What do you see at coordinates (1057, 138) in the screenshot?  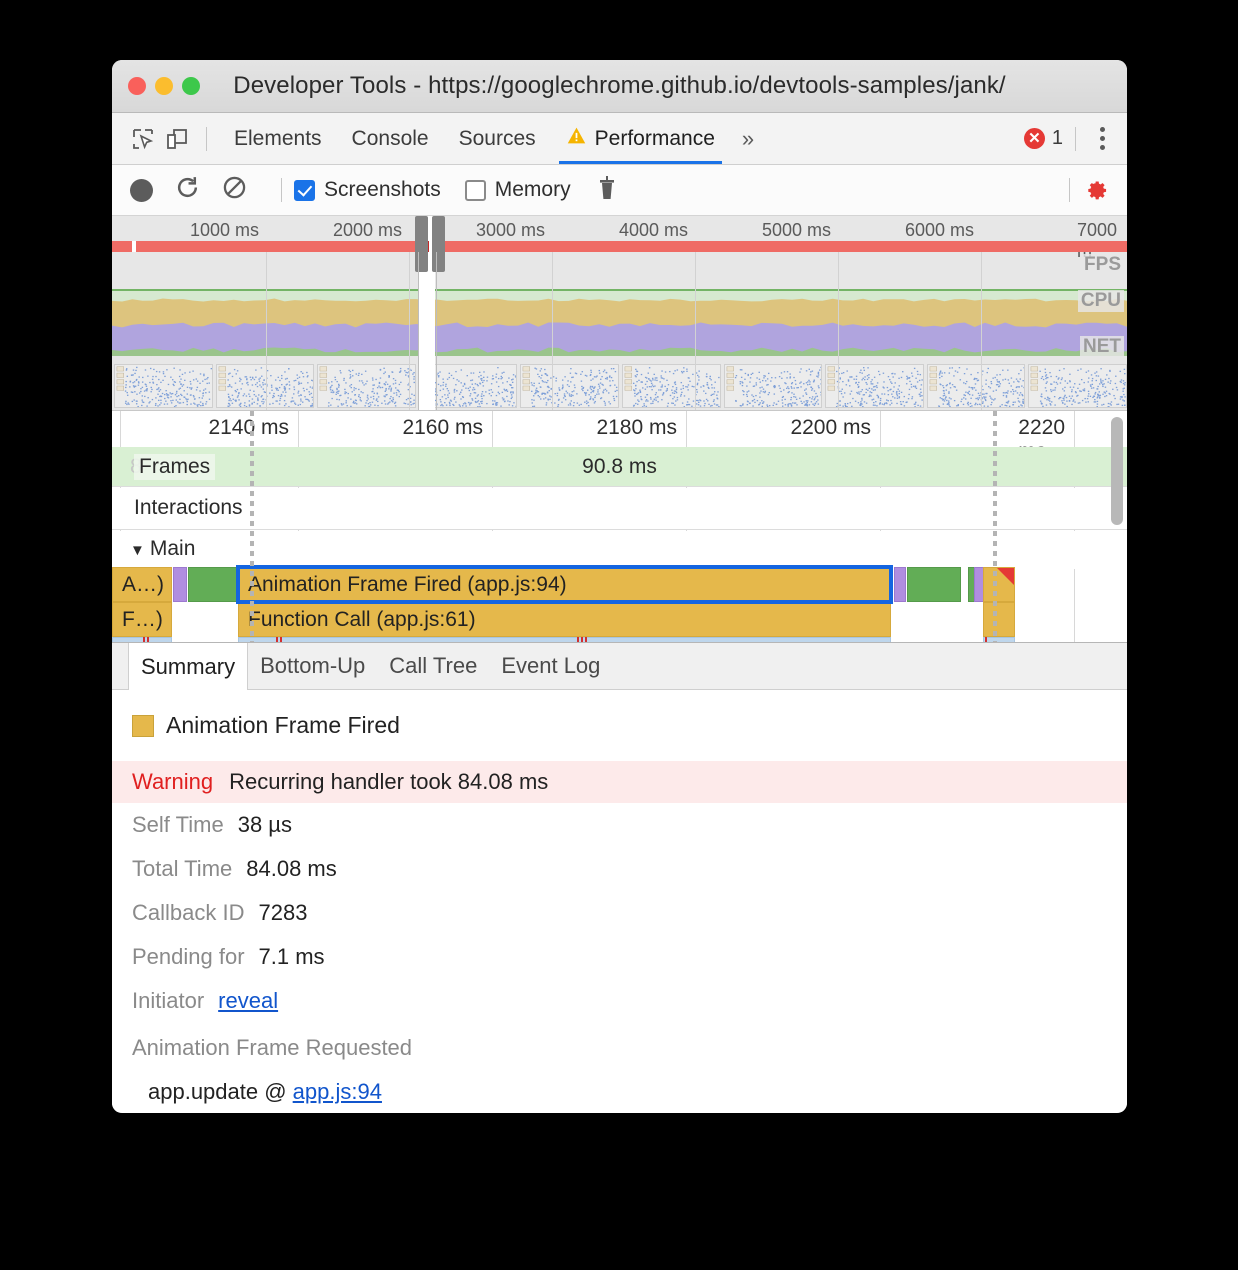 I see `error-count: 1` at bounding box center [1057, 138].